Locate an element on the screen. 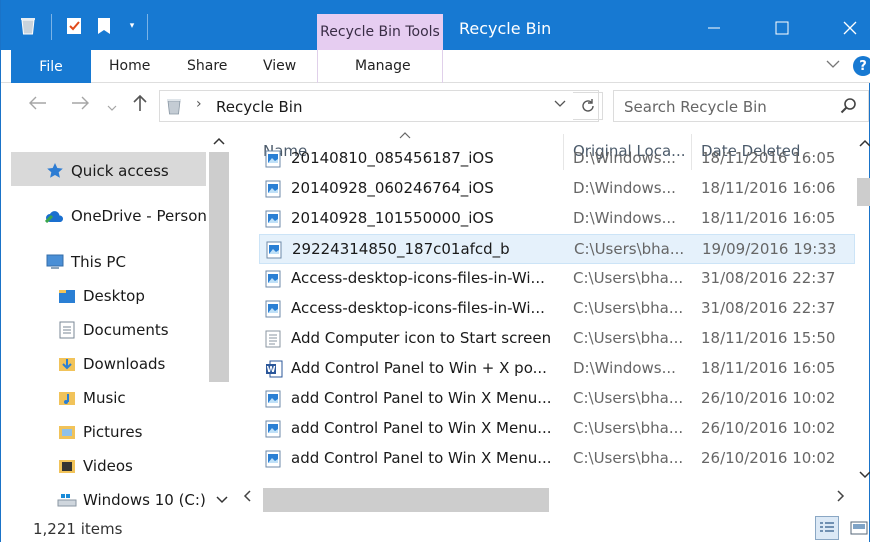 The image size is (870, 542). help-icon: ? is located at coordinates (861, 66).